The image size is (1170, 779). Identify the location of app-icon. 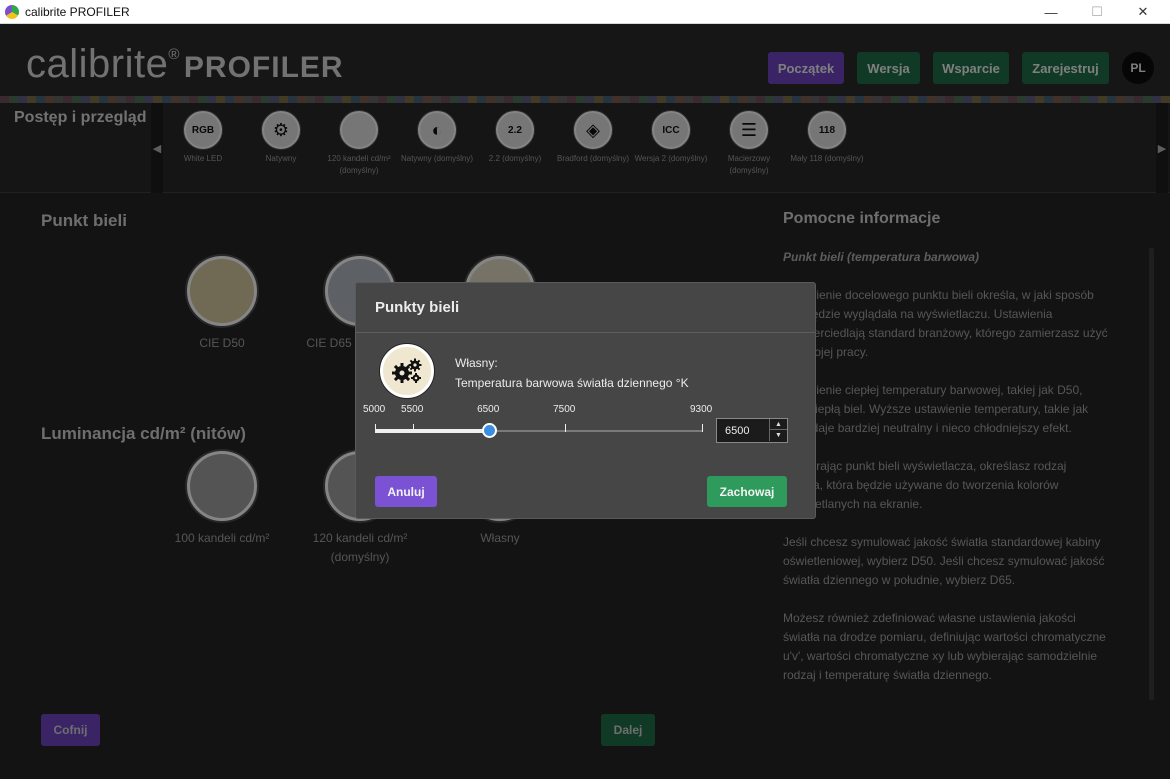
(12, 11).